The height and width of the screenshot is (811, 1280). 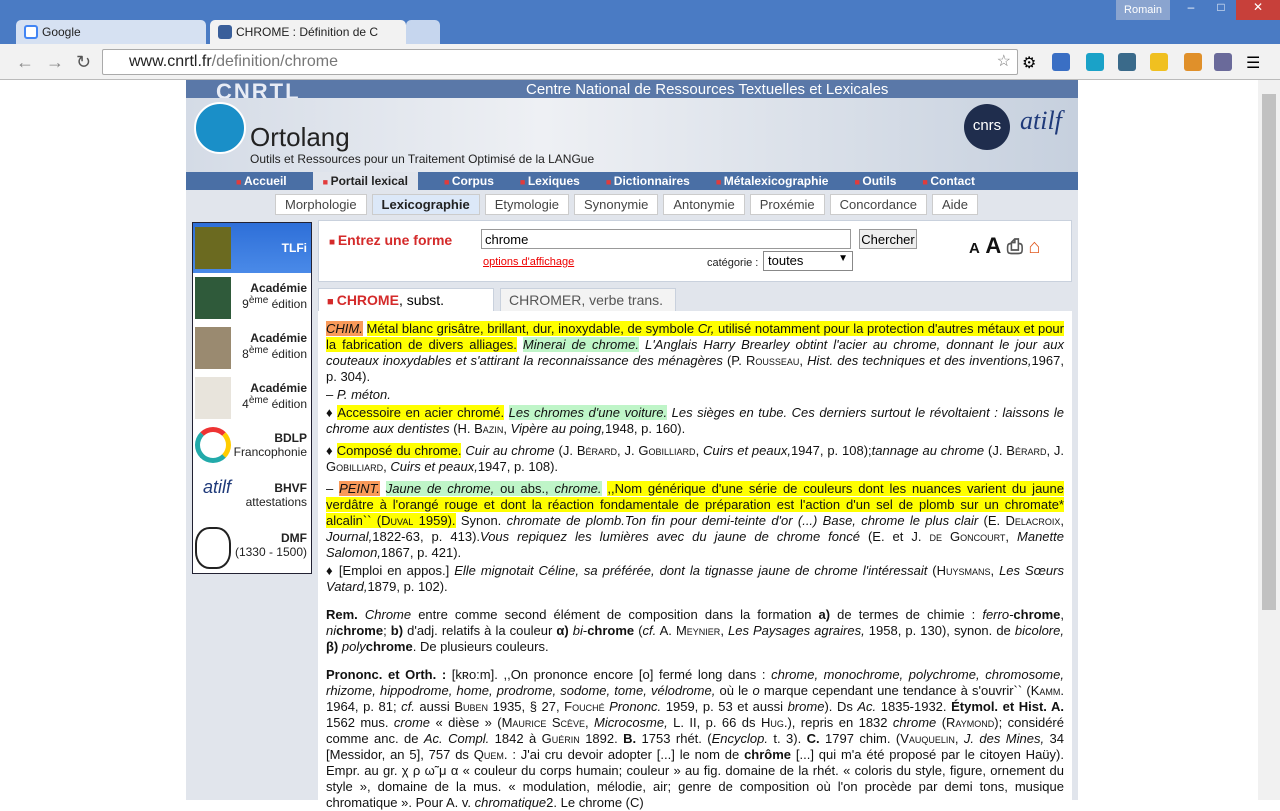 What do you see at coordinates (824, 614) in the screenshot?
I see `text-segment: a)` at bounding box center [824, 614].